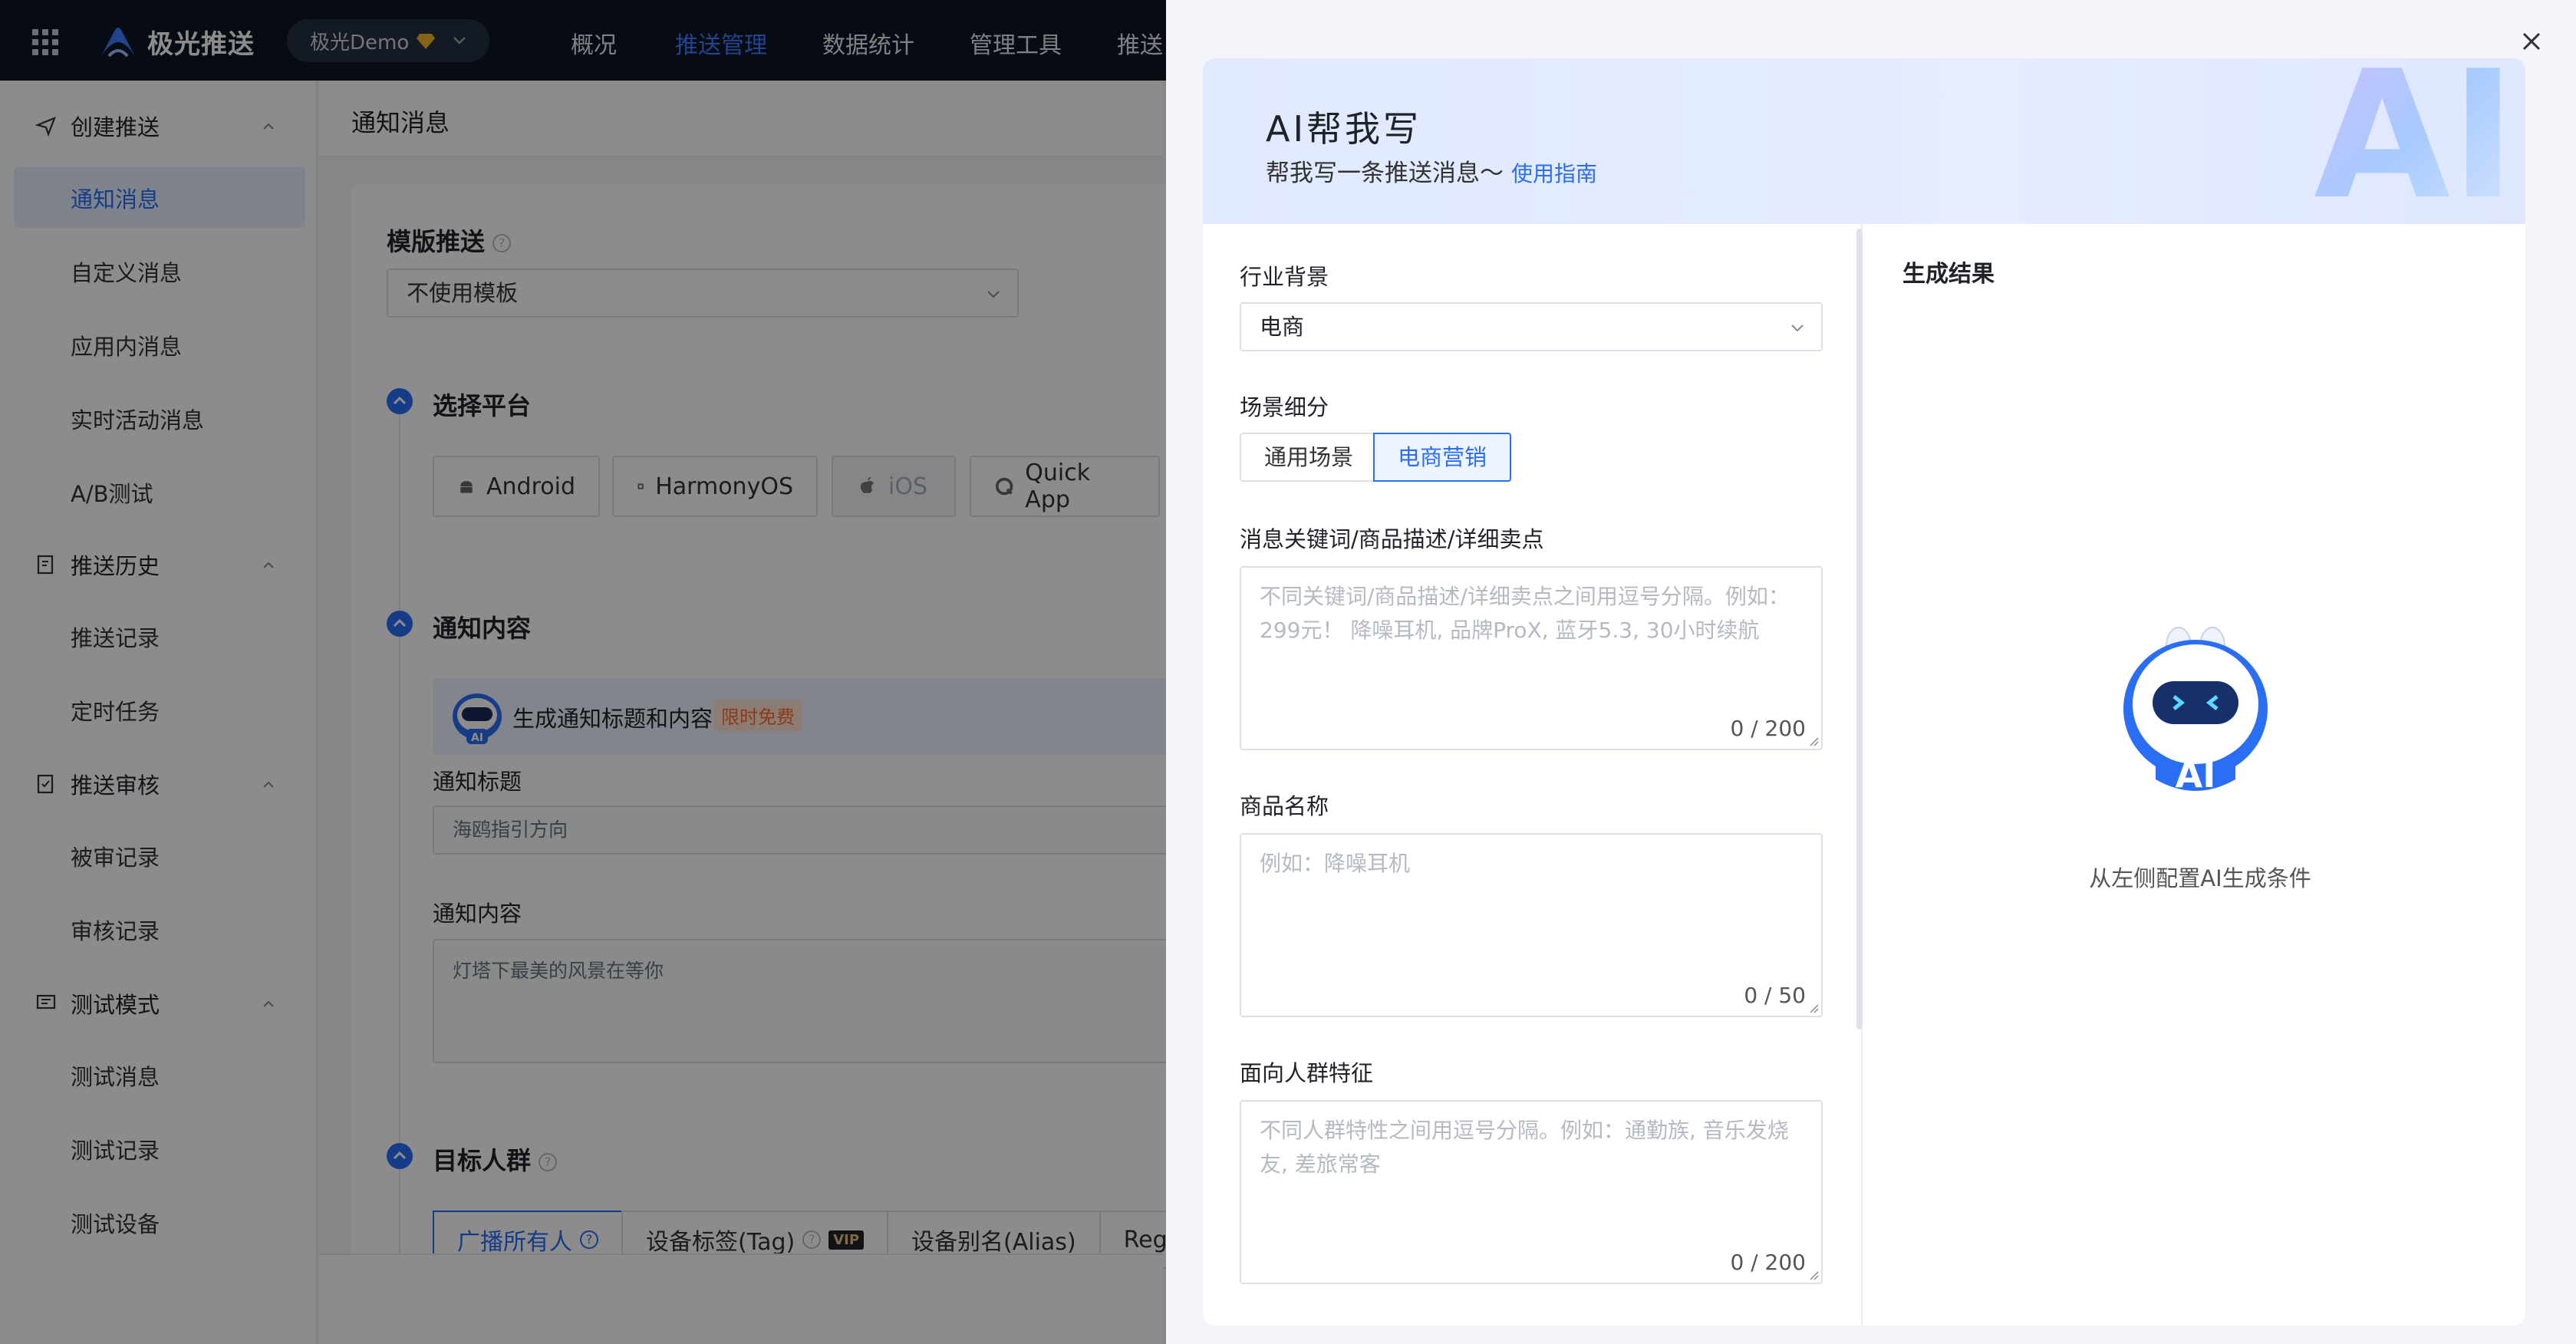  What do you see at coordinates (1859, 629) in the screenshot?
I see `left-column-scrollbar` at bounding box center [1859, 629].